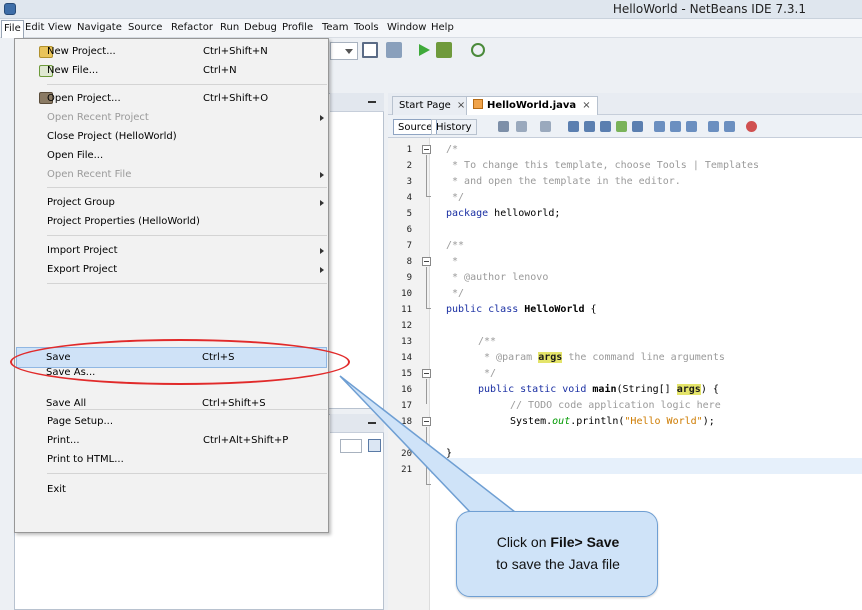  Describe the element at coordinates (89, 174) in the screenshot. I see `menu-item-open-recent-file: Open Recent File` at that location.